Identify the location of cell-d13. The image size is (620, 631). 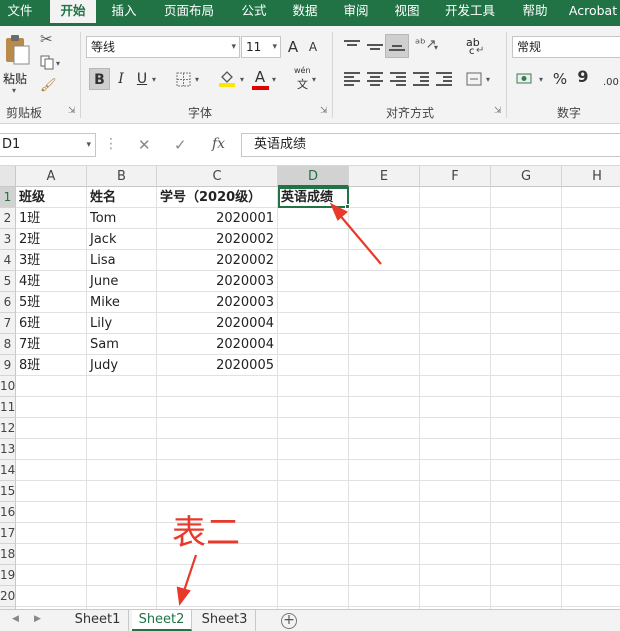
(313, 449).